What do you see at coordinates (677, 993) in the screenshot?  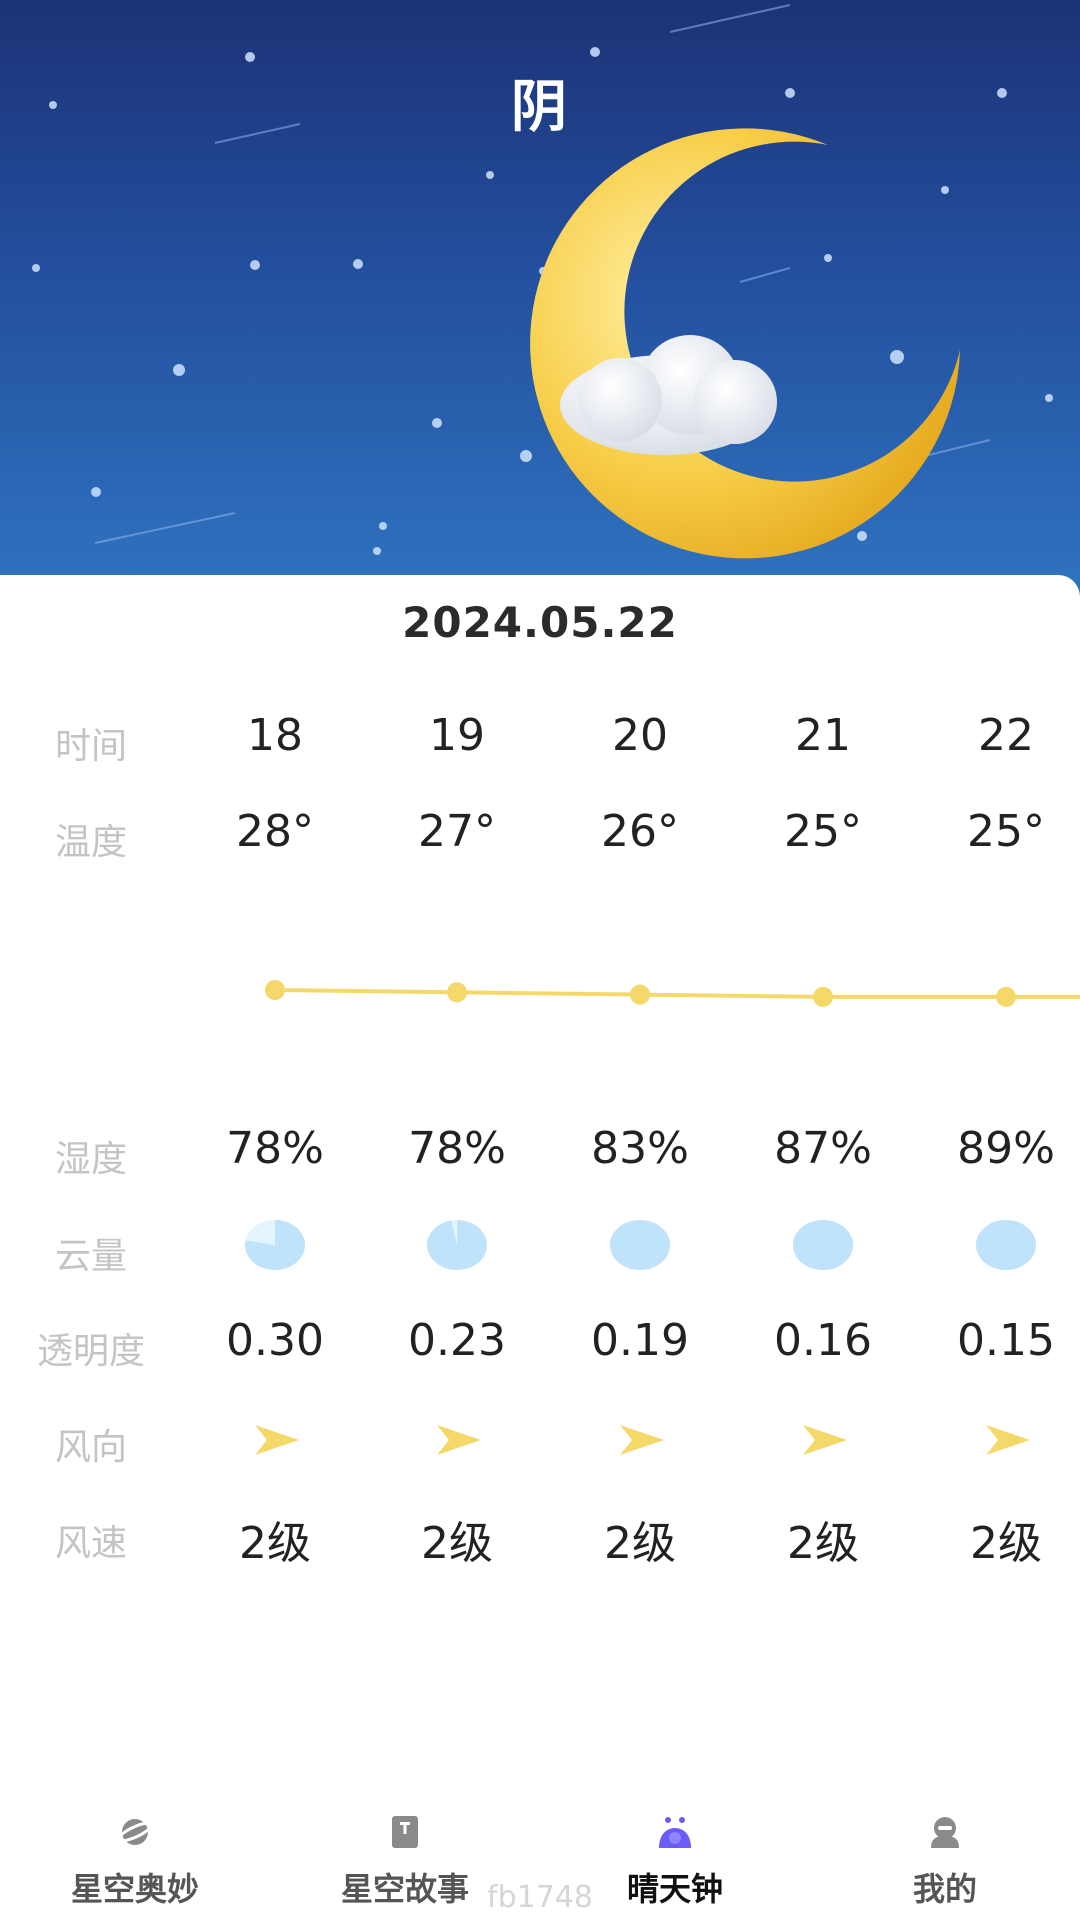 I see `temperature-line` at bounding box center [677, 993].